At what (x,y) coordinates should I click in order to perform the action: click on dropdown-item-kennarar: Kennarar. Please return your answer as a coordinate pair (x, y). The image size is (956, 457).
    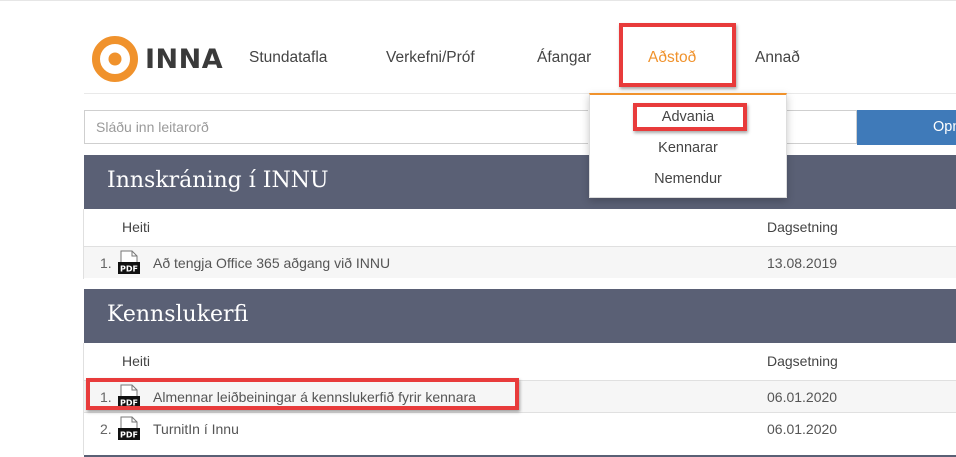
    Looking at the image, I should click on (688, 148).